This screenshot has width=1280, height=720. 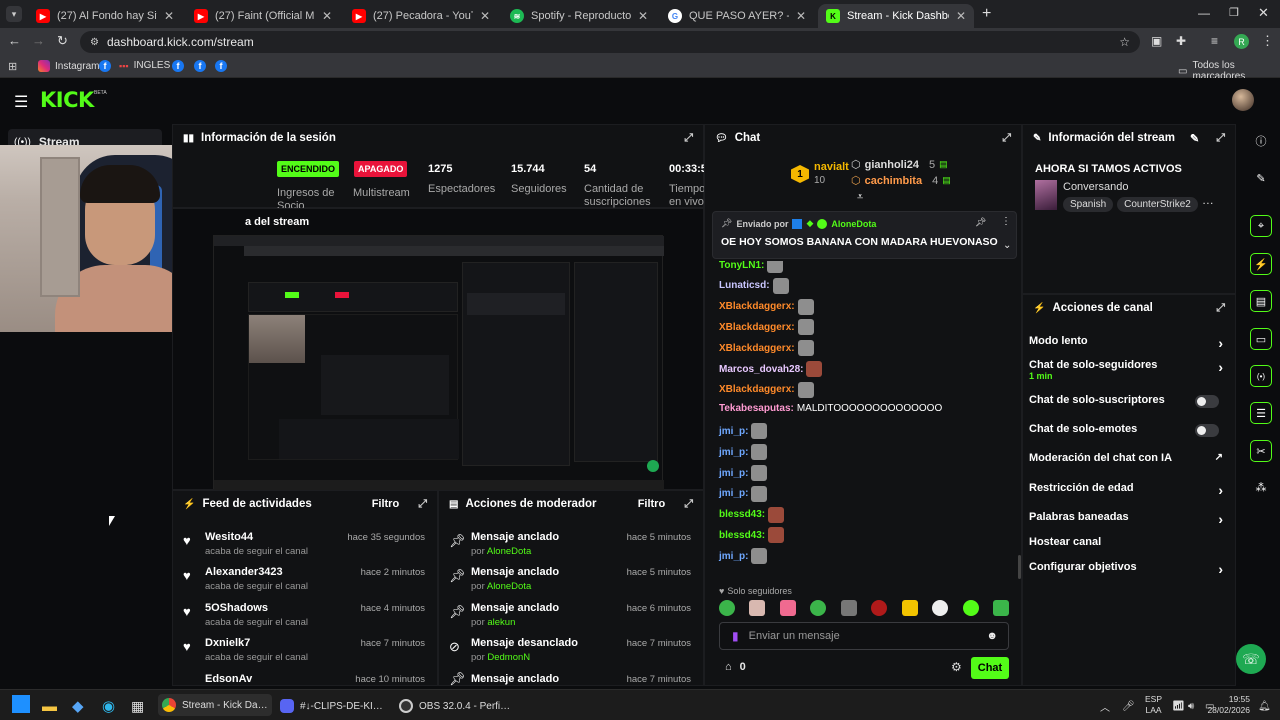 I want to click on share-icon: ⁂, so click(x=1261, y=487).